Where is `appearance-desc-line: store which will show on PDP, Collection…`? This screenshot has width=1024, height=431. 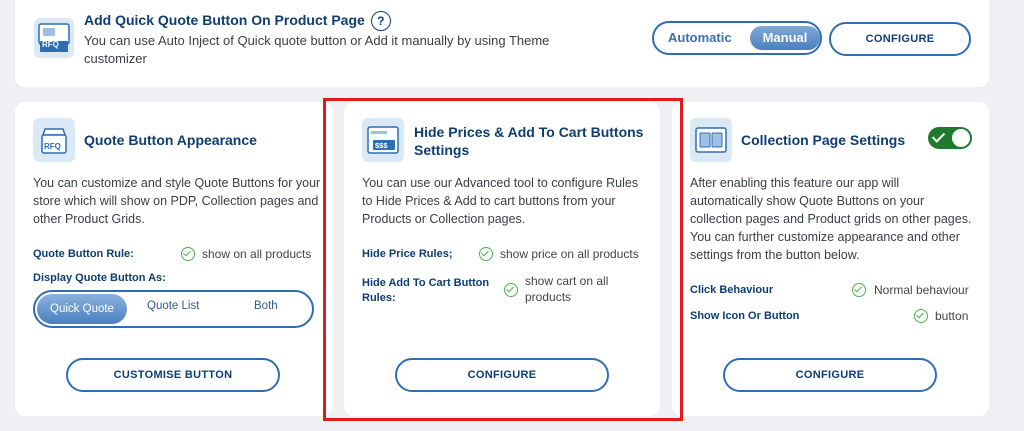 appearance-desc-line: store which will show on PDP, Collection… is located at coordinates (176, 201).